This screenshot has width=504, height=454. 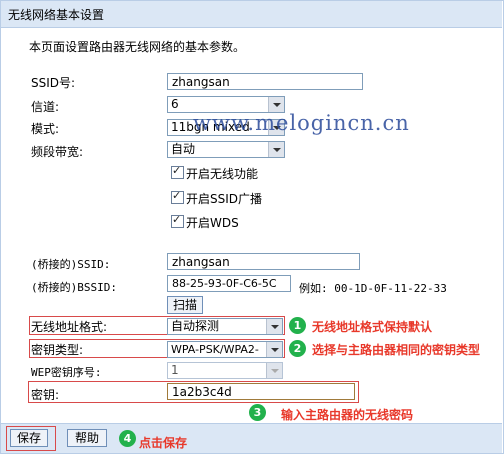 I want to click on wep-index-value: 1, so click(x=175, y=370).